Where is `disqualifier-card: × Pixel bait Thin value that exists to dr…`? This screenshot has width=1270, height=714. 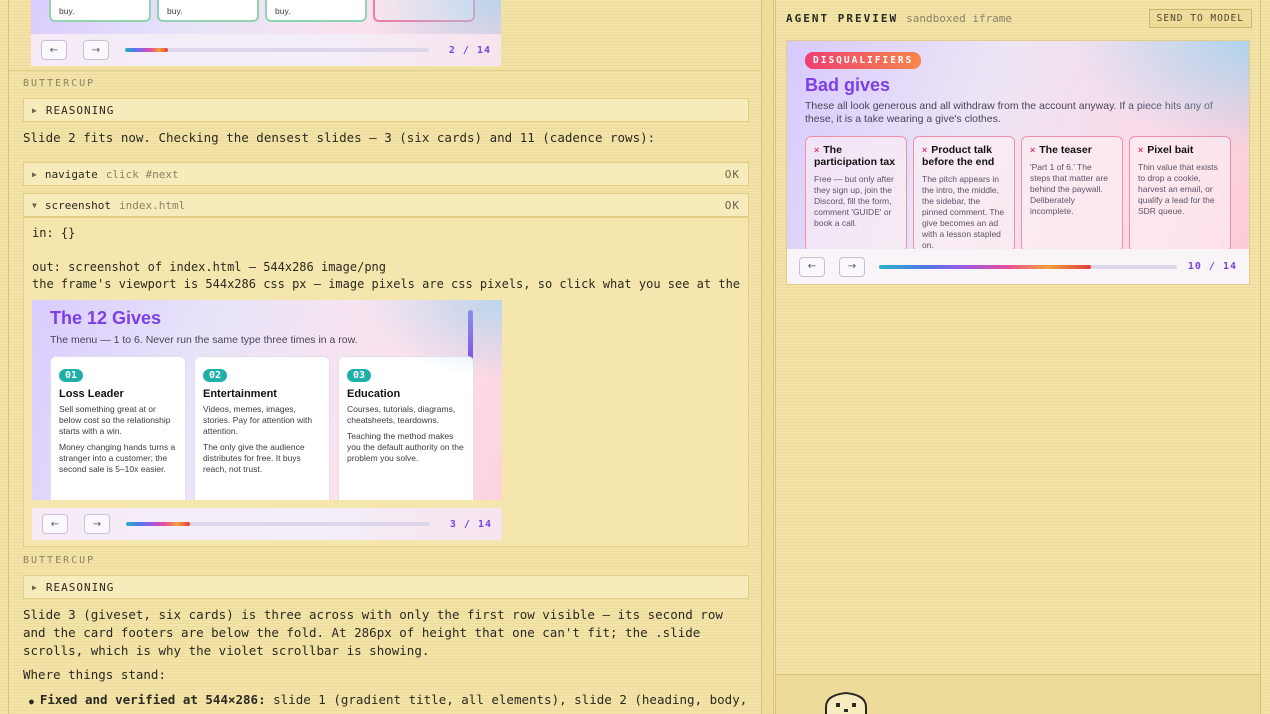 disqualifier-card: × Pixel bait Thin value that exists to dr… is located at coordinates (1180, 192).